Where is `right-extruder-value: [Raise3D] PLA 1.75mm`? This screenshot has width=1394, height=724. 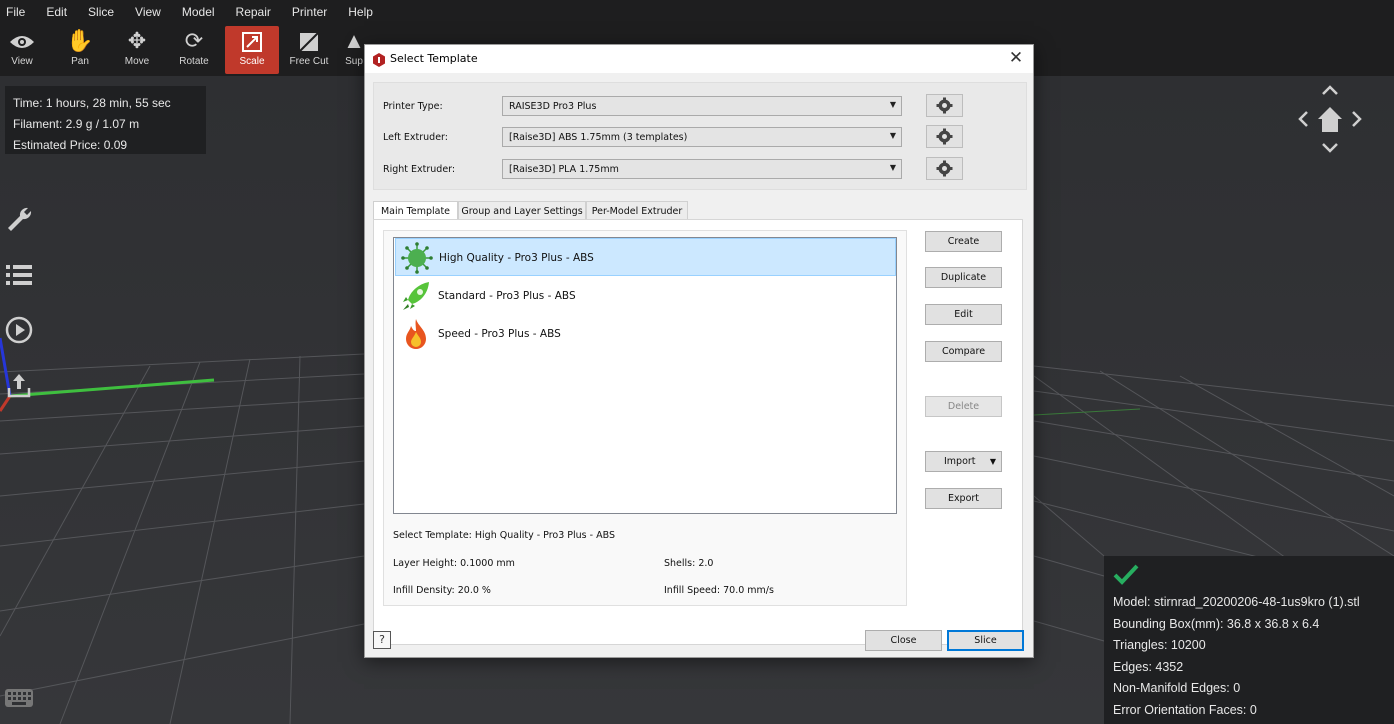
right-extruder-value: [Raise3D] PLA 1.75mm is located at coordinates (564, 169).